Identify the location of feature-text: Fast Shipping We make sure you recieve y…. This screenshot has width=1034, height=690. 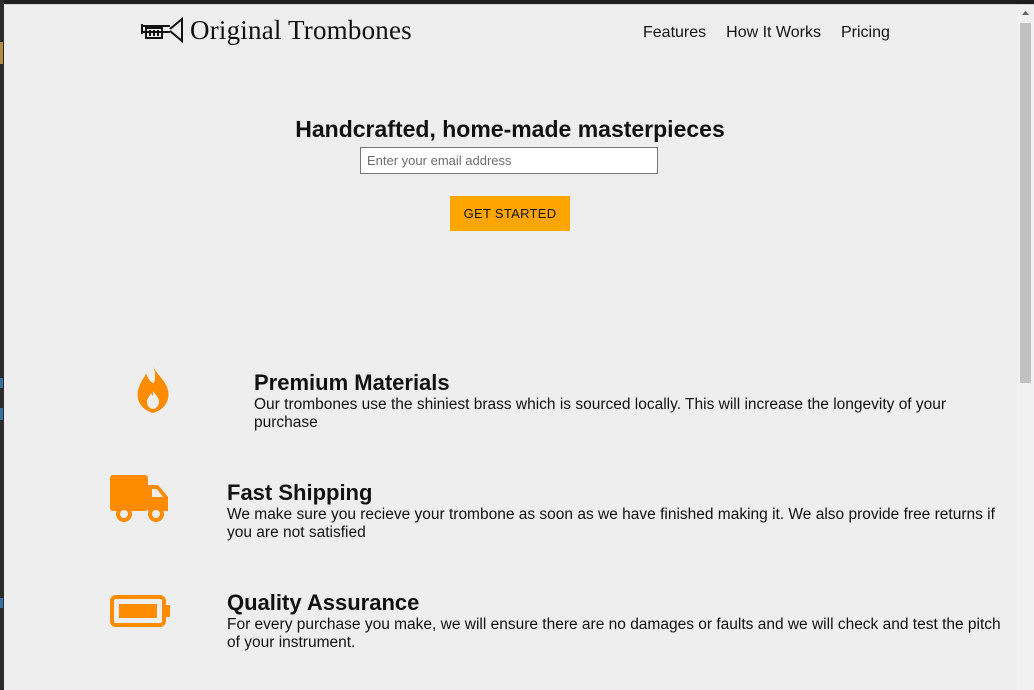
(617, 511).